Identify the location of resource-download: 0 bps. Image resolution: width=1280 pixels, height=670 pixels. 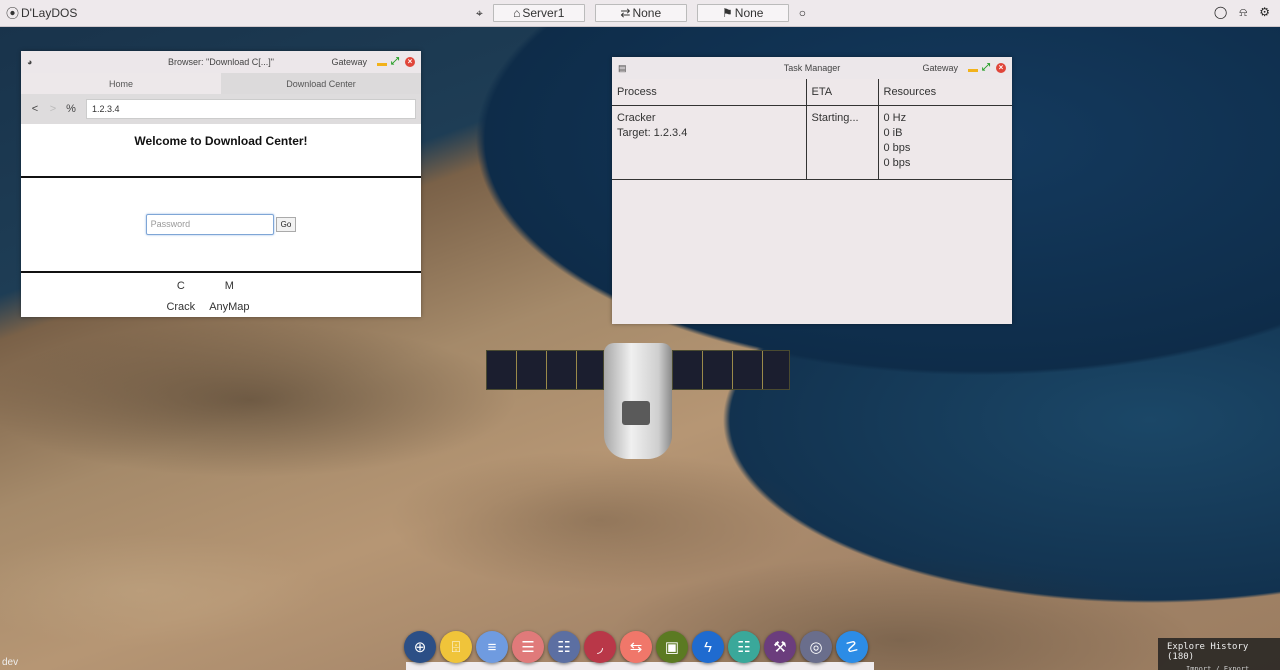
(897, 147).